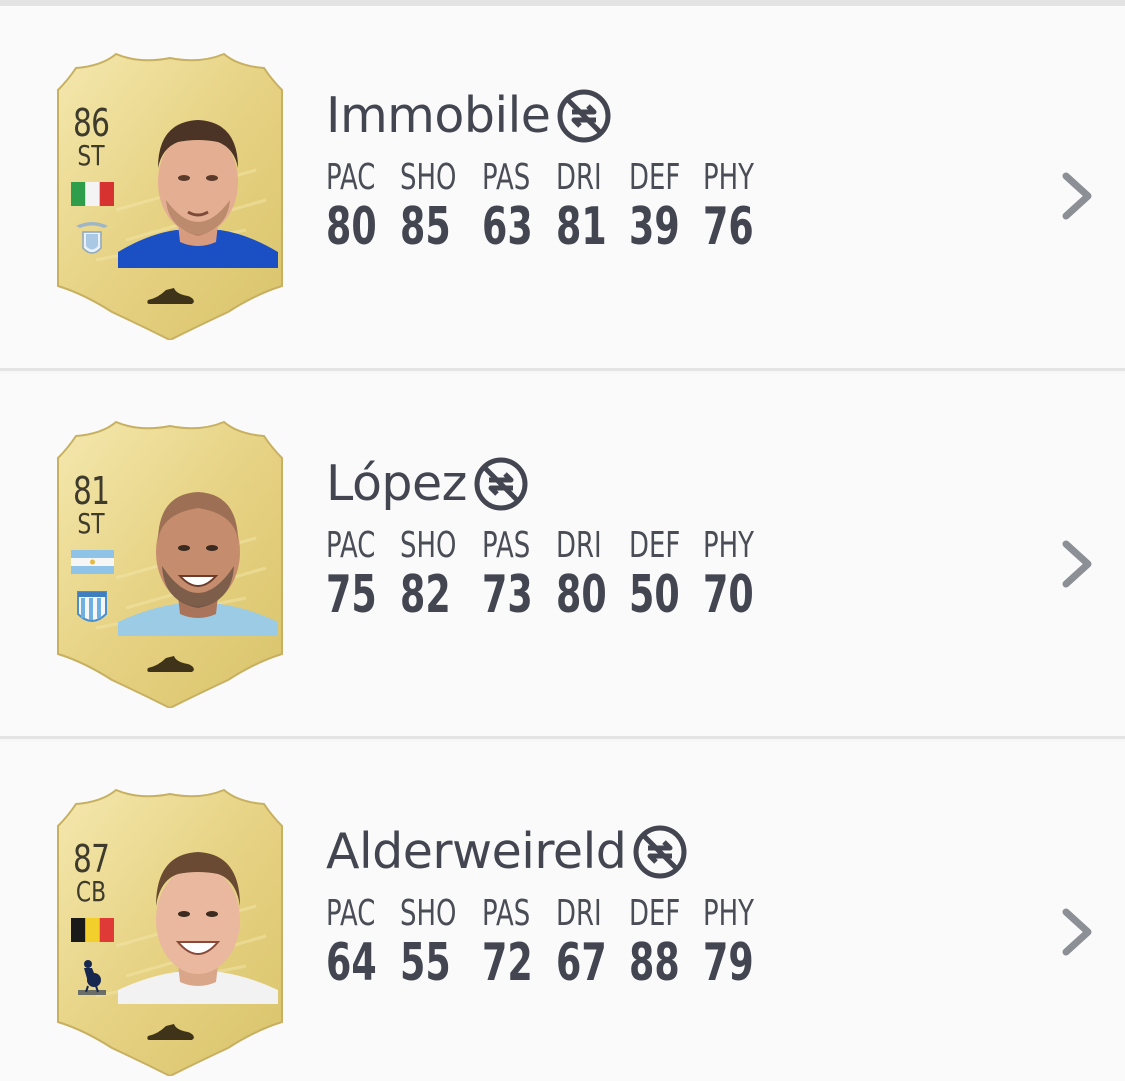  I want to click on player-card: 81 ST ★, so click(170, 563).